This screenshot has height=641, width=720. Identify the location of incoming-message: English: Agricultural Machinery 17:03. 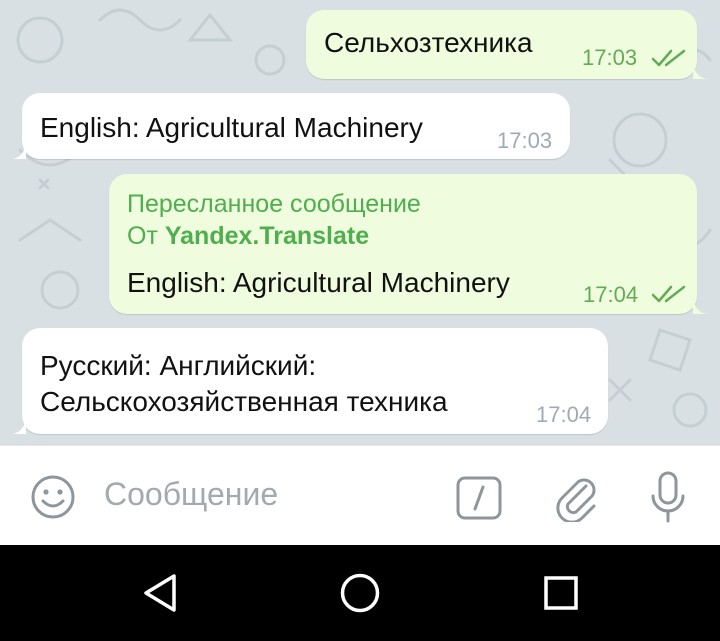
(291, 126).